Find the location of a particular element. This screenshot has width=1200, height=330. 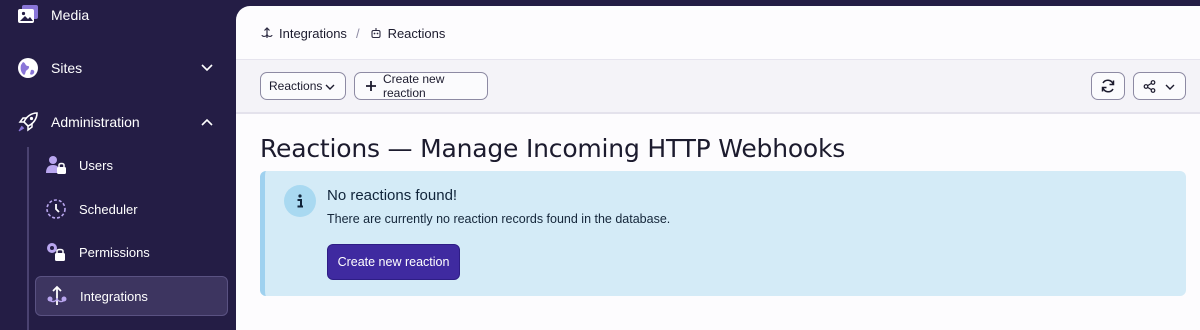

create-reaction-button: Create new reaction is located at coordinates (421, 86).